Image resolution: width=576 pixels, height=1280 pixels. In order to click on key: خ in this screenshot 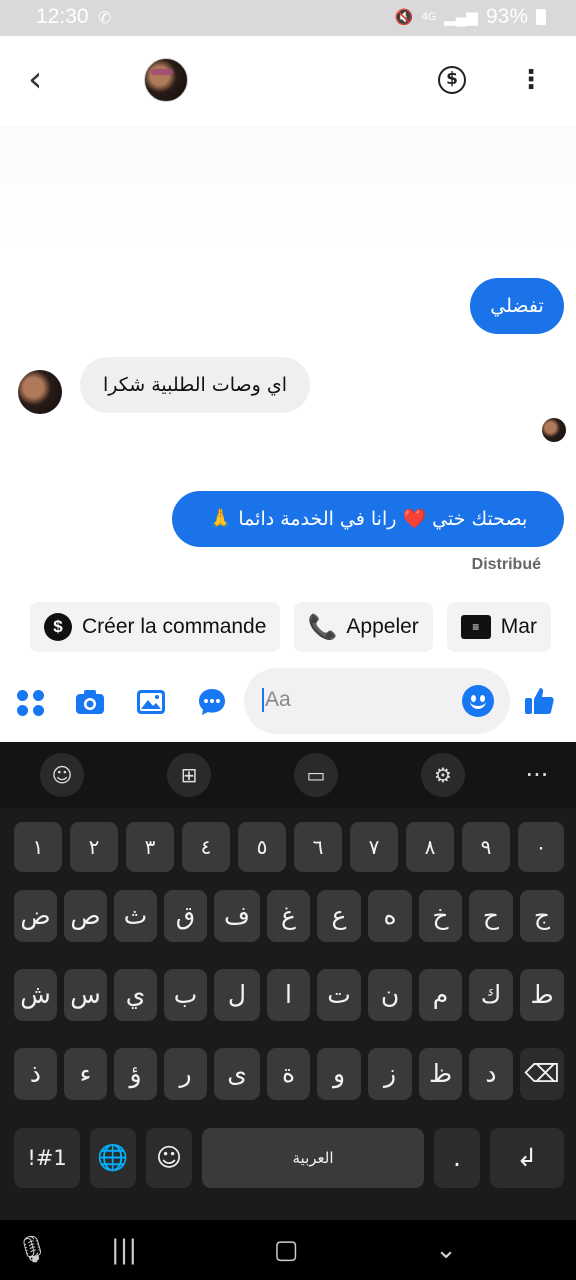, I will do `click(440, 916)`.